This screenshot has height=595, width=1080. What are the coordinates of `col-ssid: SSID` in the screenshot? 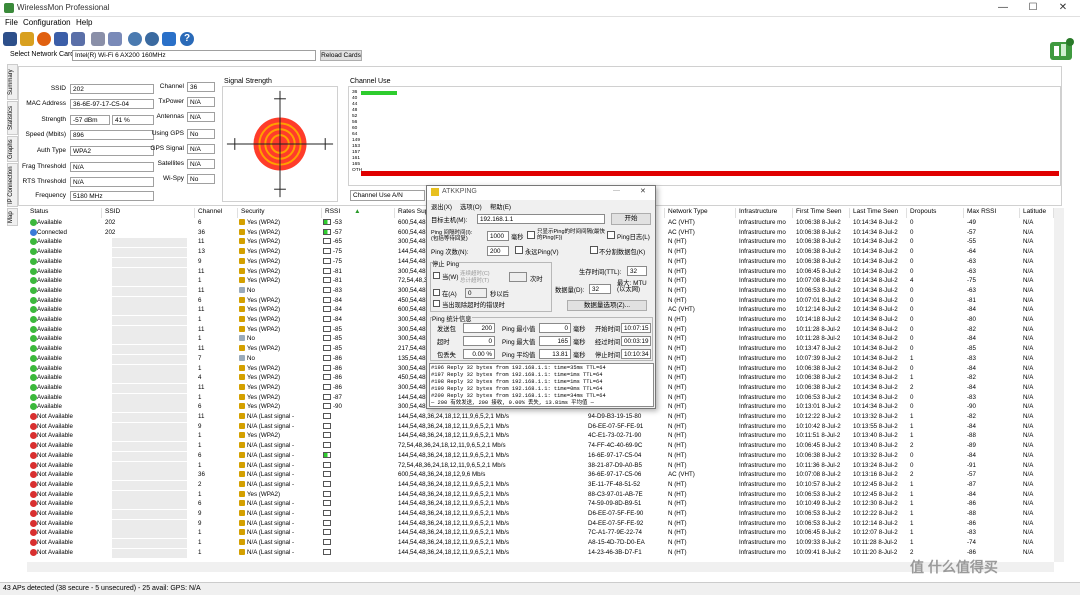 It's located at (148, 213).